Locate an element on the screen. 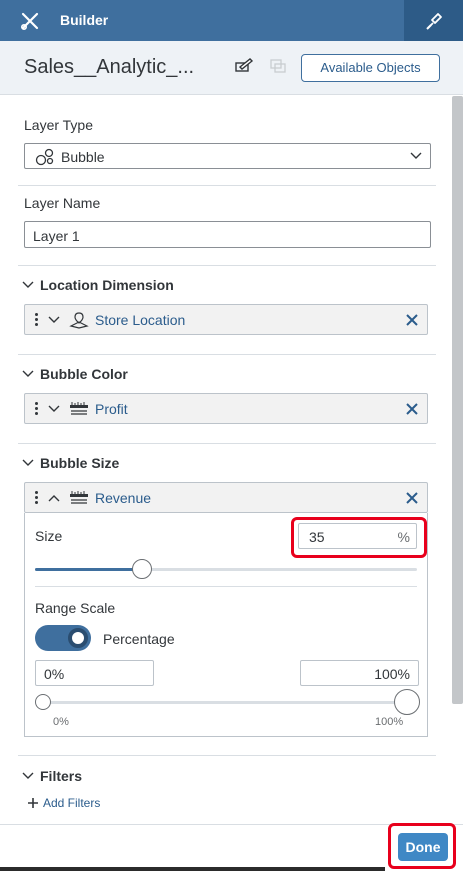 This screenshot has width=463, height=871. bubble-color-token: Profit is located at coordinates (226, 408).